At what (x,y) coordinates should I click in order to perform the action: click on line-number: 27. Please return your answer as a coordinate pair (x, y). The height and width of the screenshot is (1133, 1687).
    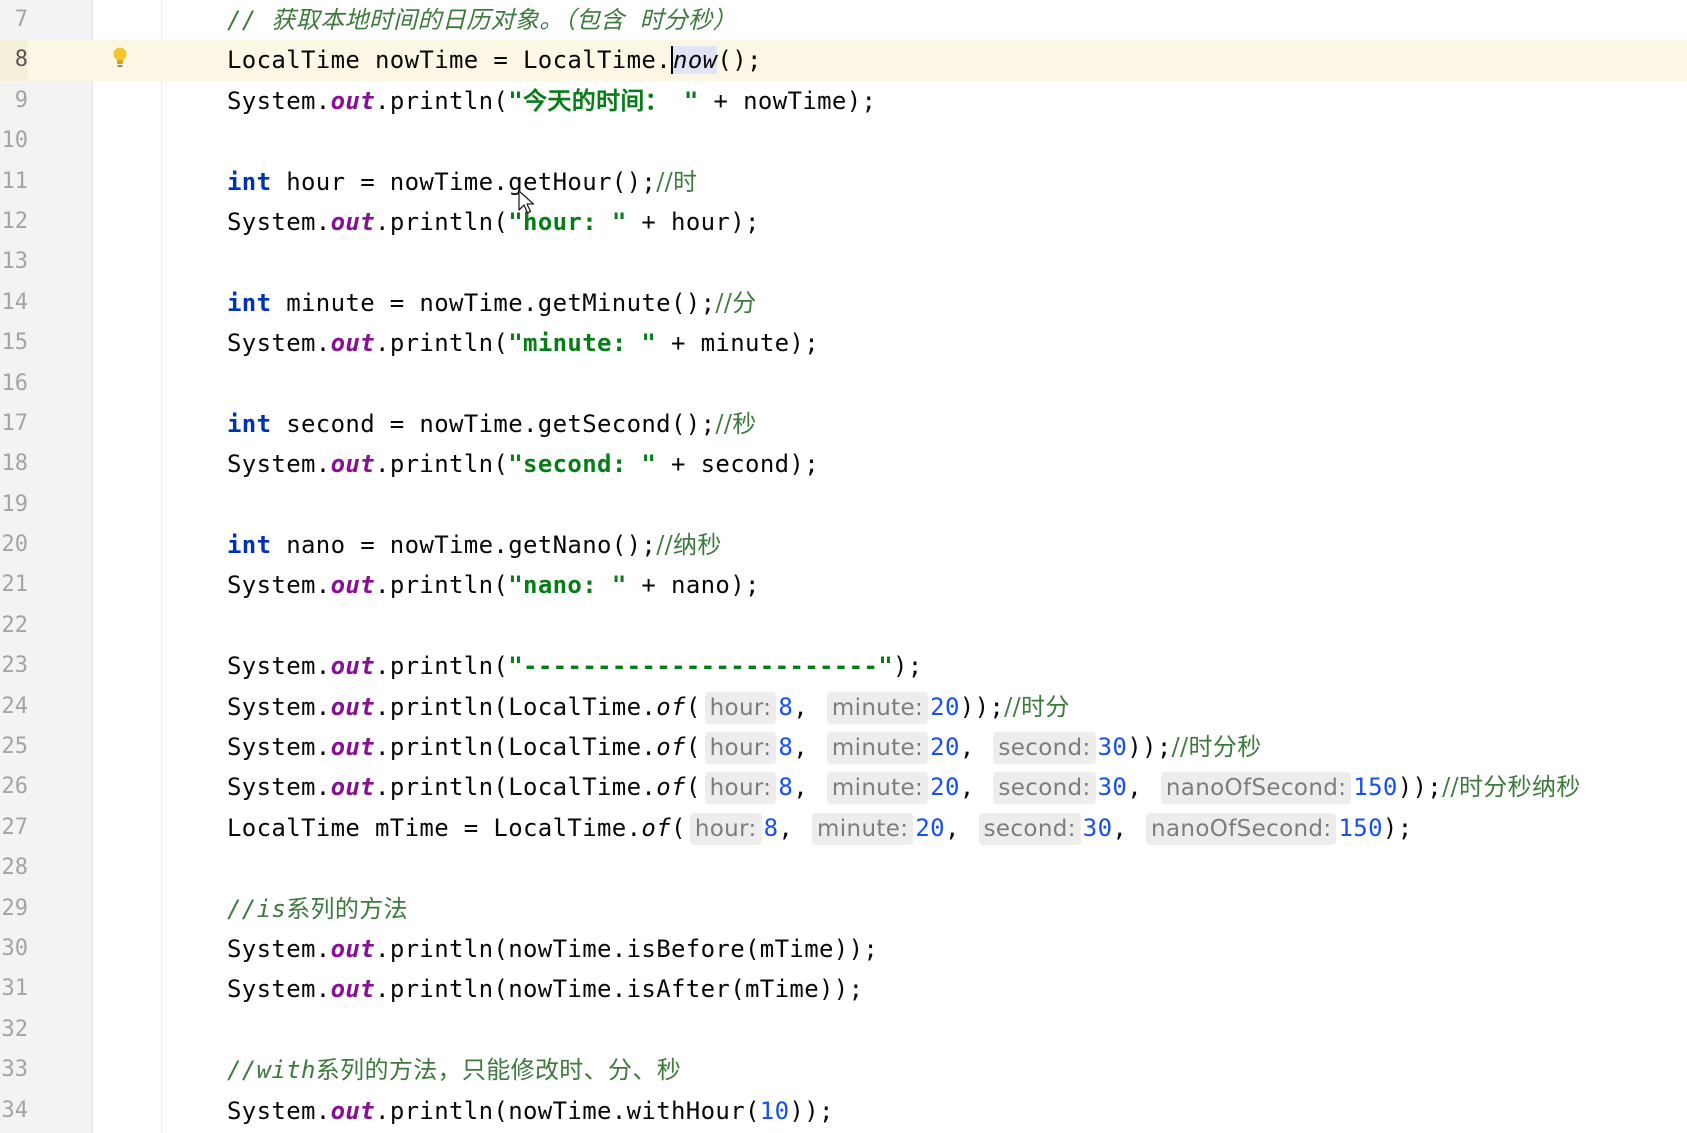
    Looking at the image, I should click on (15, 827).